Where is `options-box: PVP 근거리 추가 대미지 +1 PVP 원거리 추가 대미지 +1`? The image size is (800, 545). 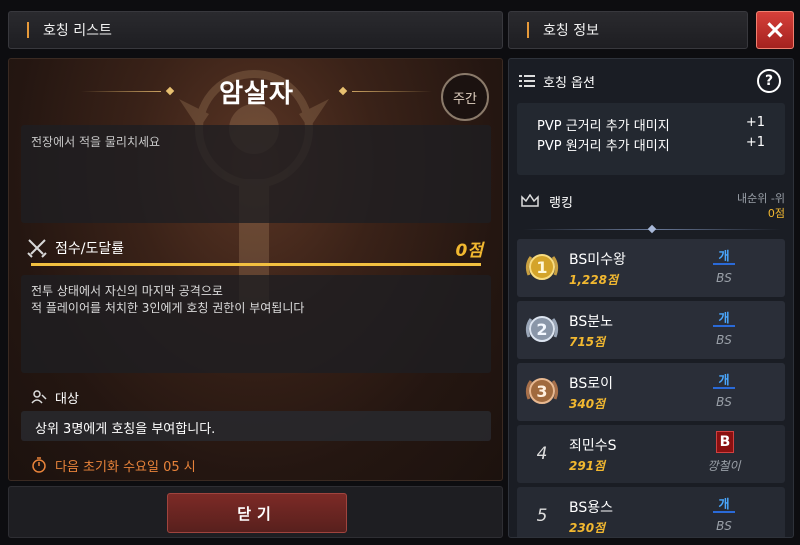
options-box: PVP 근거리 추가 대미지 +1 PVP 원거리 추가 대미지 +1 is located at coordinates (651, 139).